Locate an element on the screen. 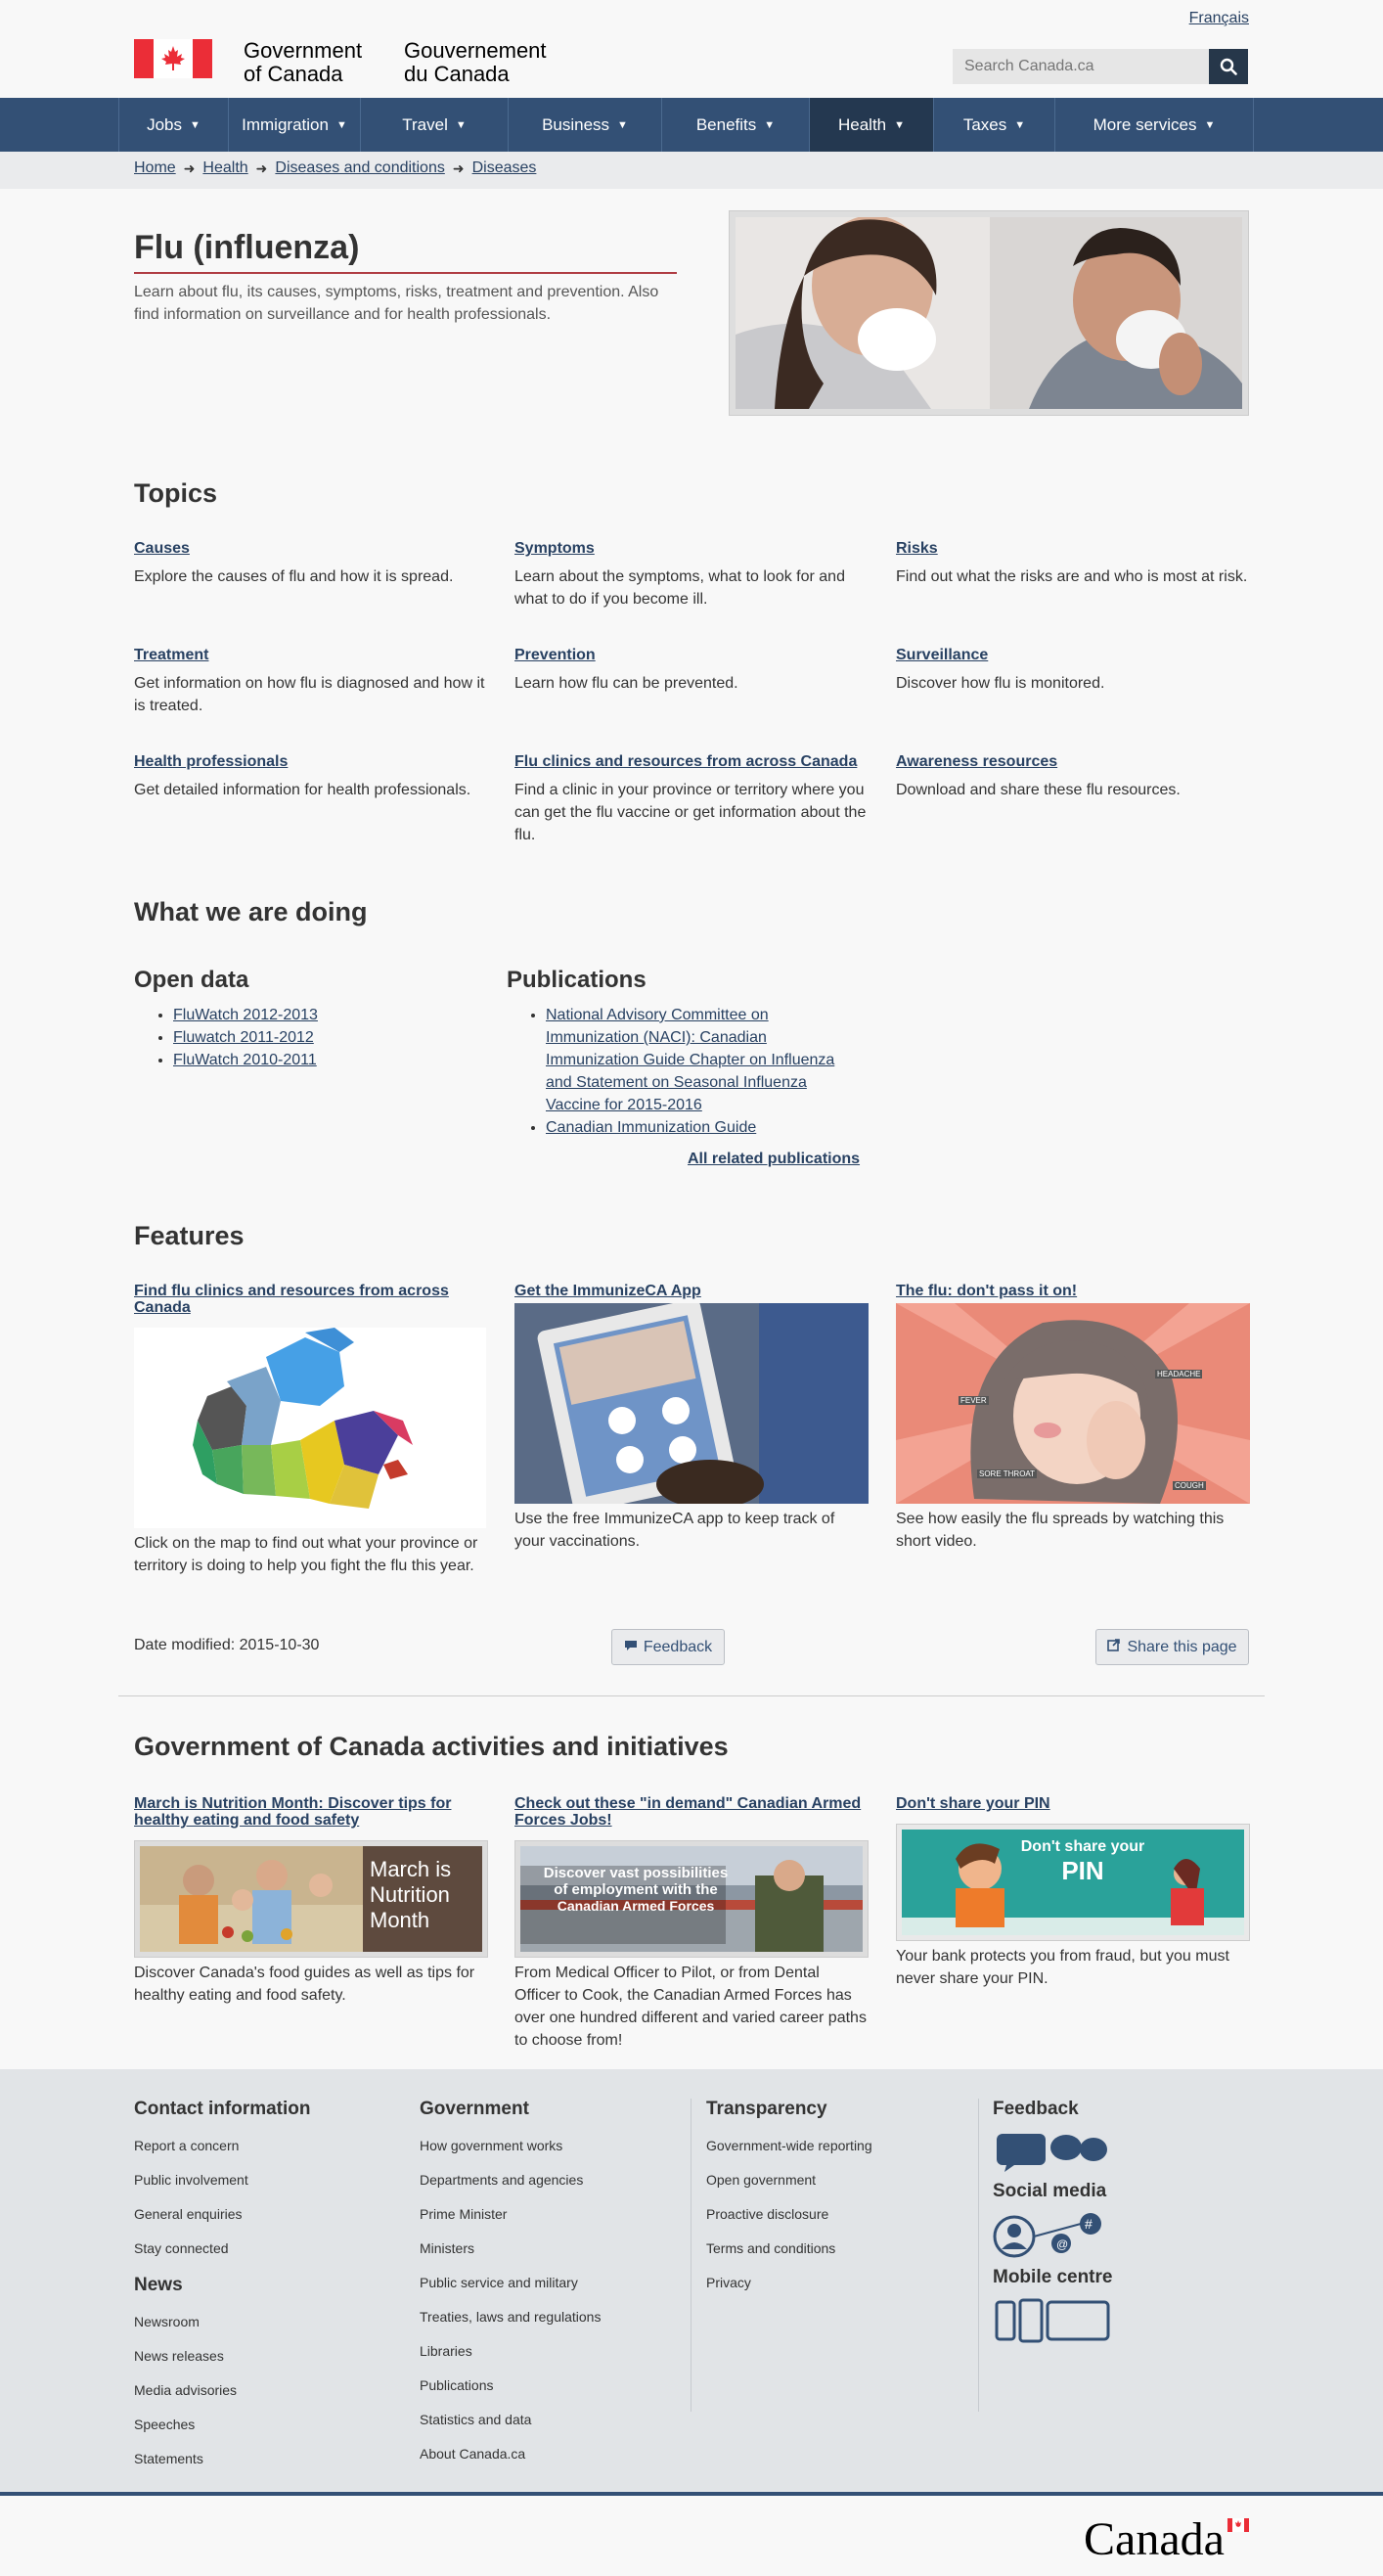 The width and height of the screenshot is (1383, 2576). share-page-button: Share this page is located at coordinates (1172, 1647).